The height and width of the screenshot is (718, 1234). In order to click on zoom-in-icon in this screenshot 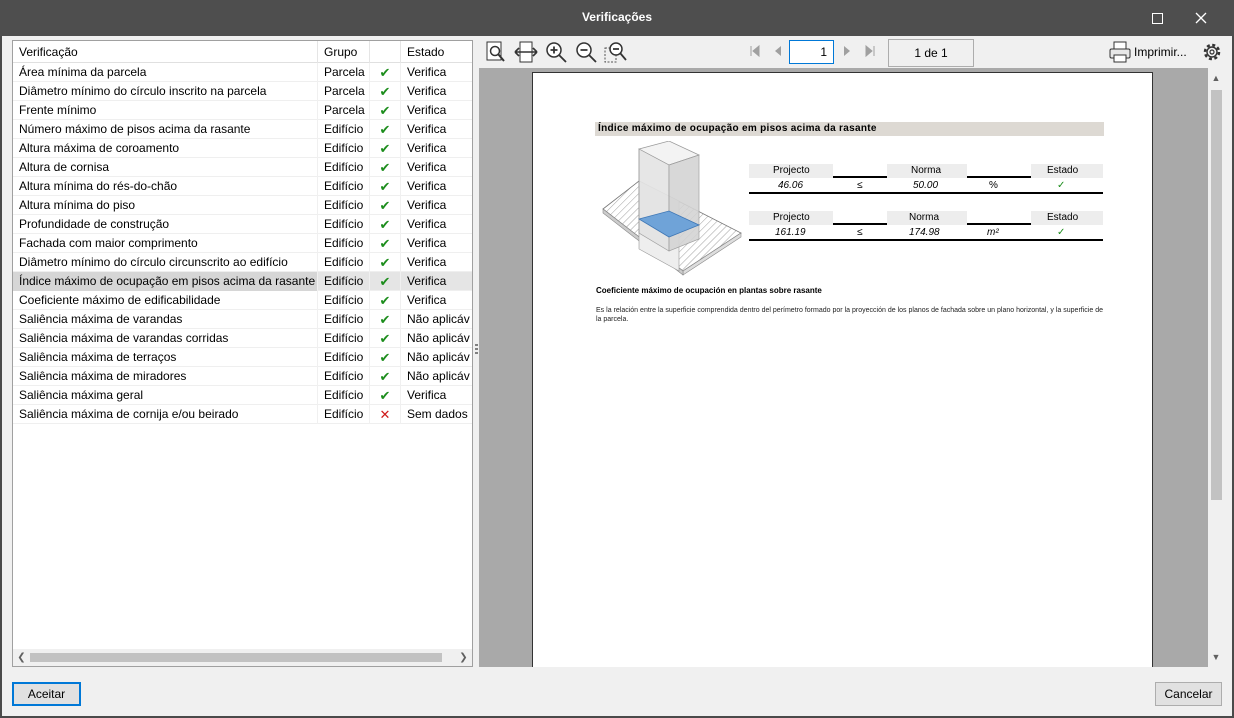, I will do `click(556, 52)`.